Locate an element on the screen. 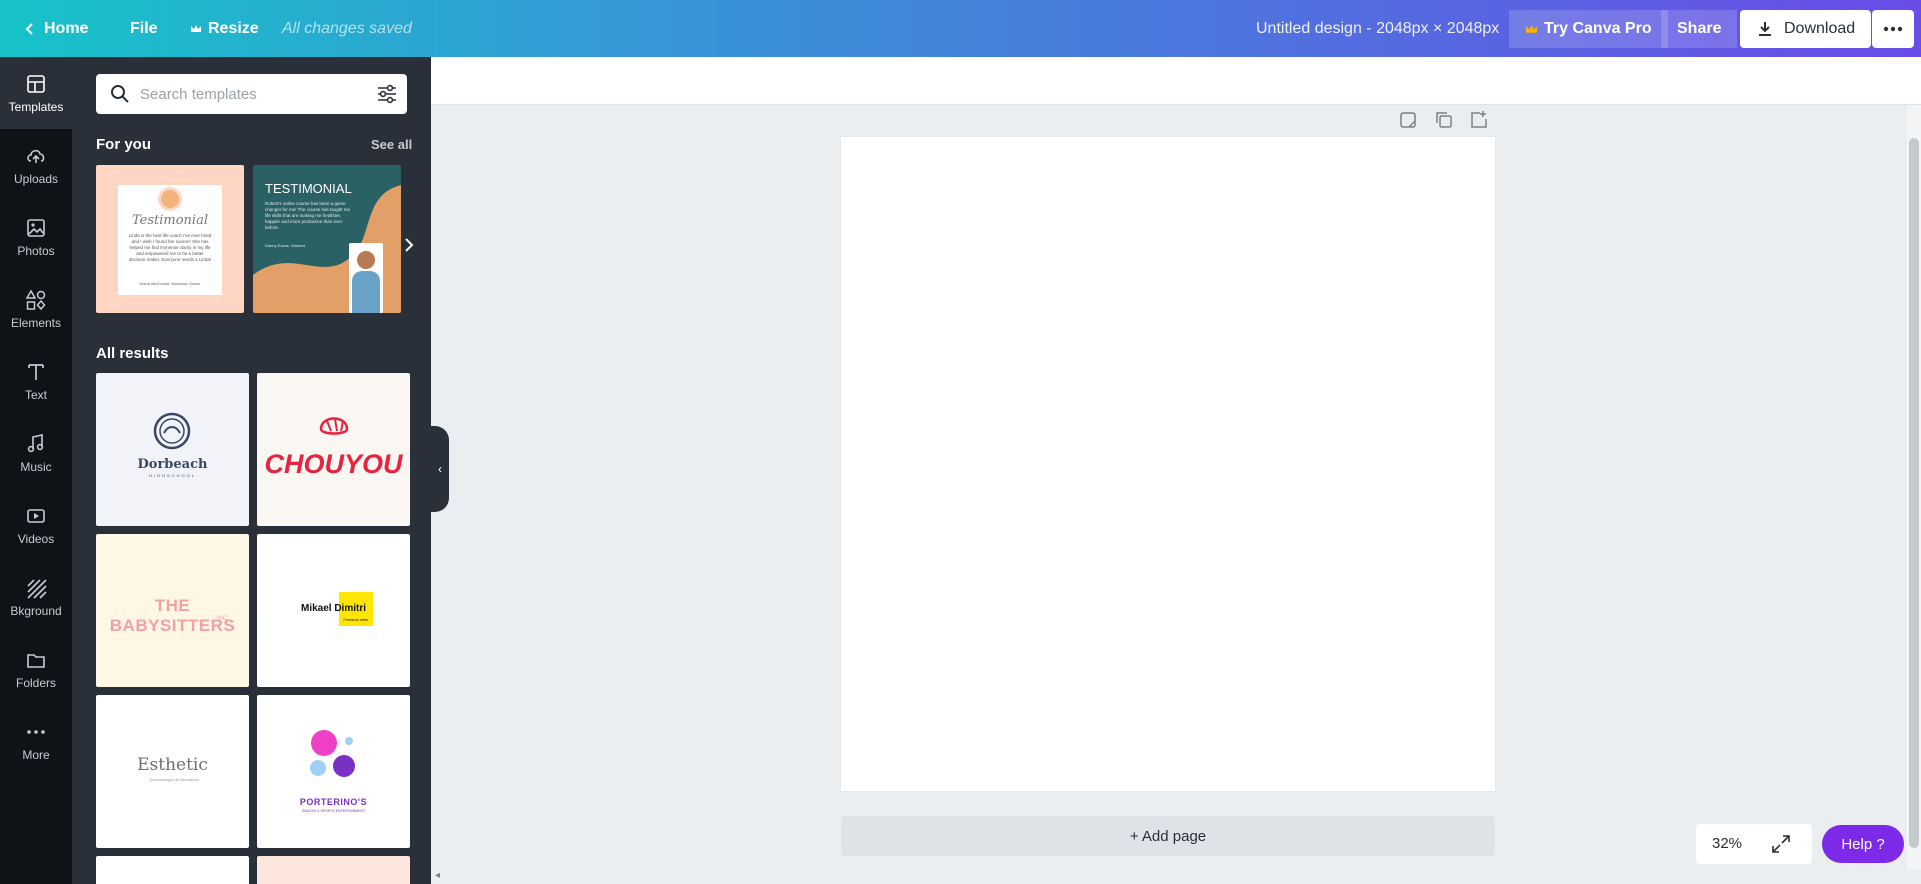 The height and width of the screenshot is (884, 1921). template-title: Testimonial is located at coordinates (169, 220).